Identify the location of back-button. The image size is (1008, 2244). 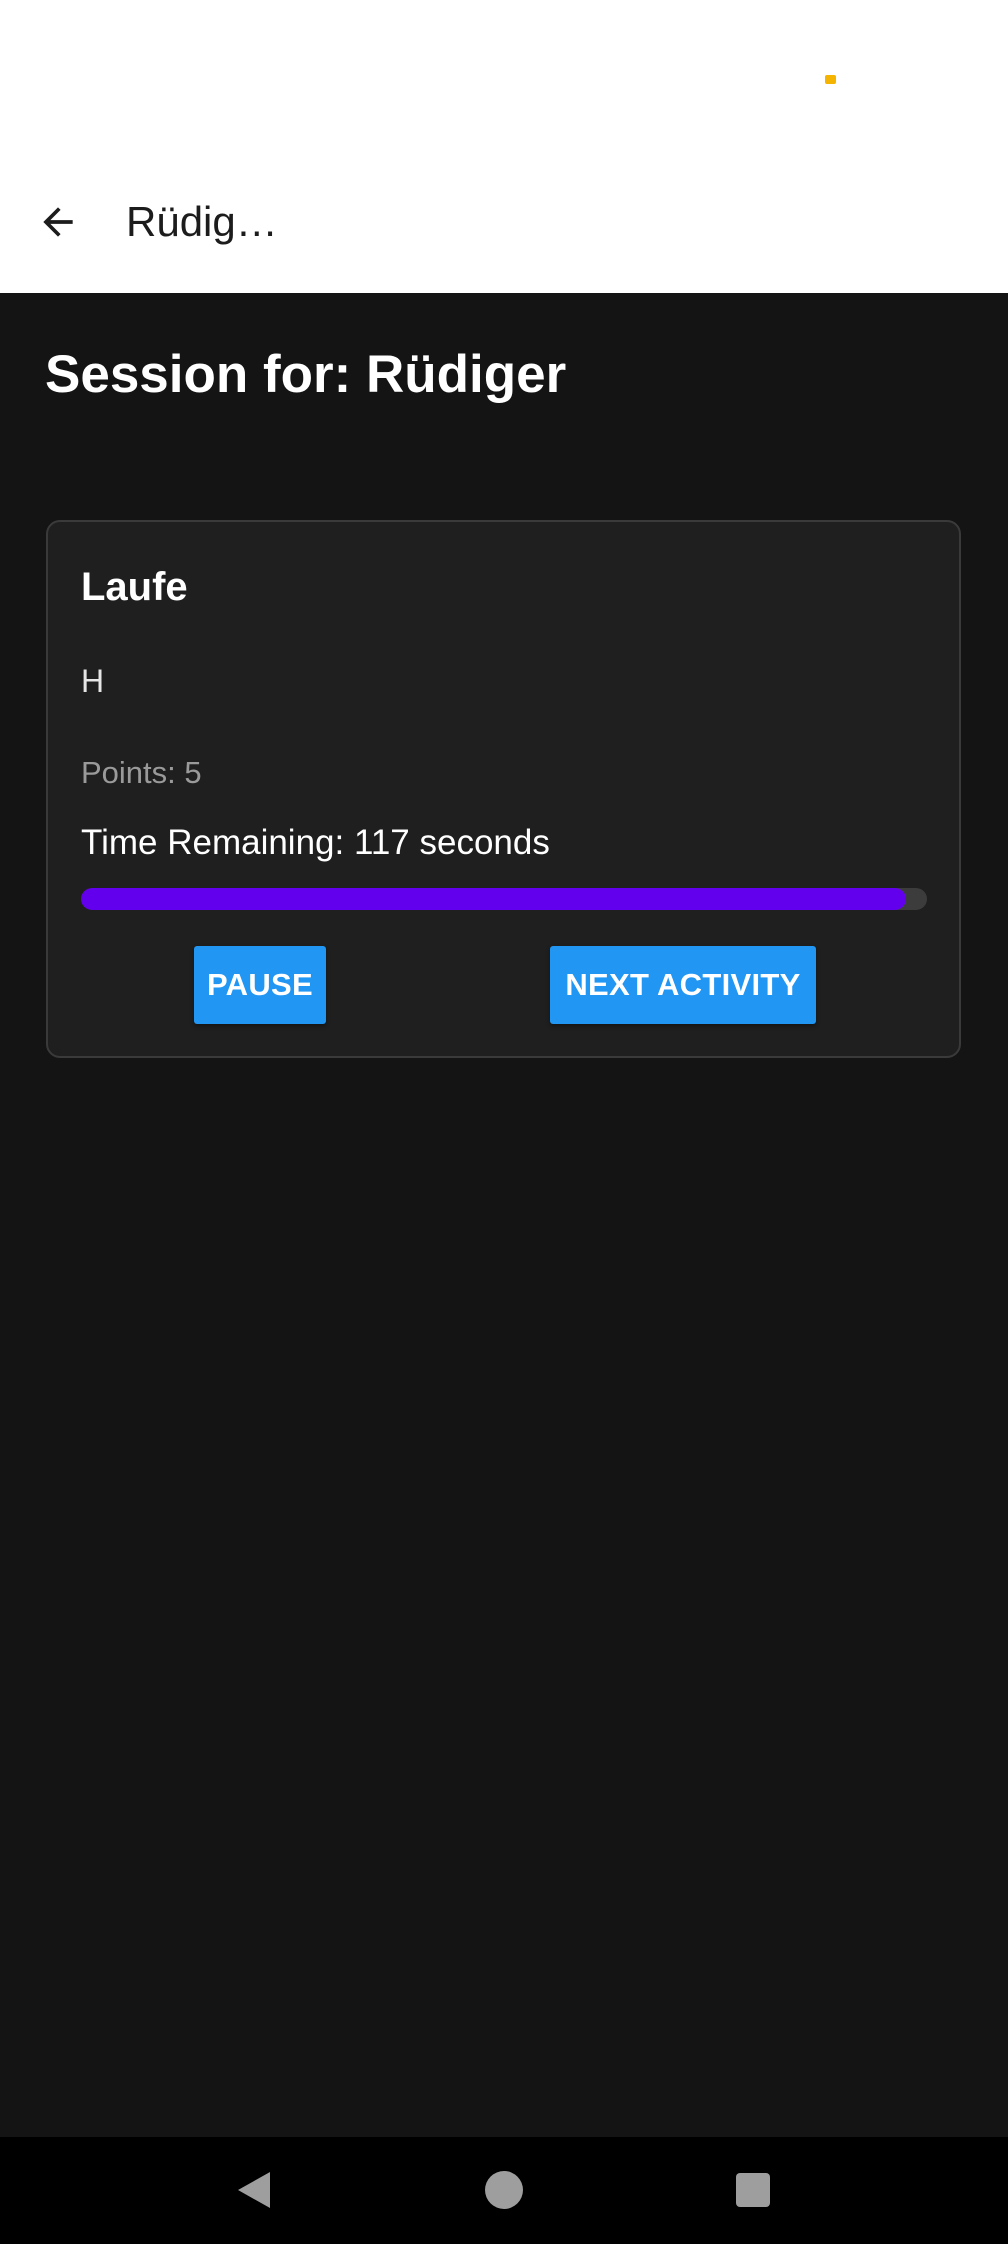
(58, 222).